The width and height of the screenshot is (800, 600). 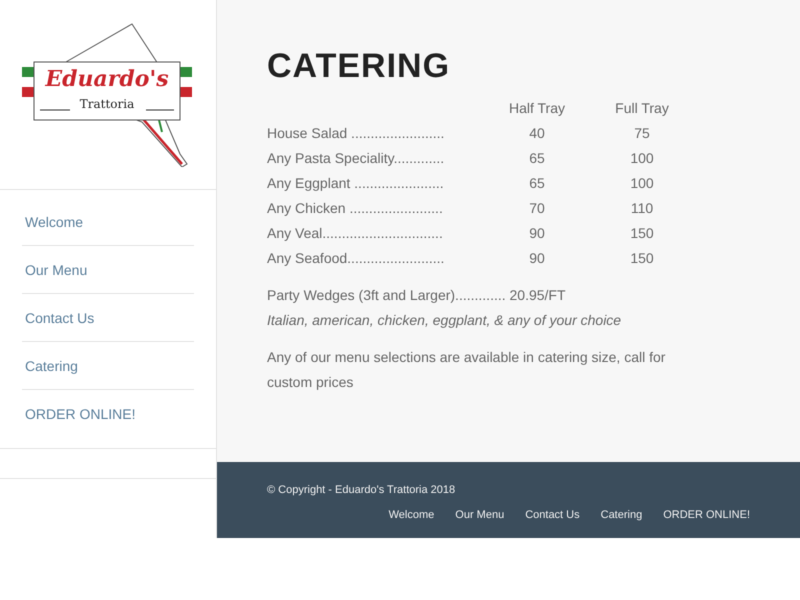 I want to click on half-tray-price: 40, so click(x=537, y=133).